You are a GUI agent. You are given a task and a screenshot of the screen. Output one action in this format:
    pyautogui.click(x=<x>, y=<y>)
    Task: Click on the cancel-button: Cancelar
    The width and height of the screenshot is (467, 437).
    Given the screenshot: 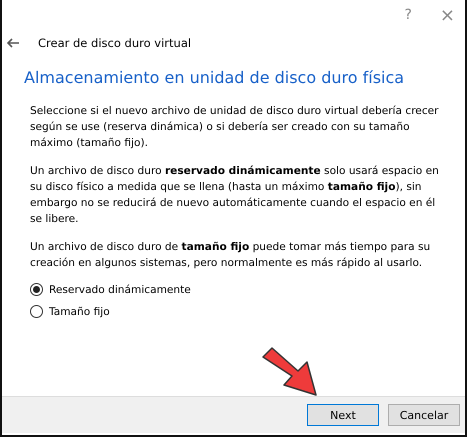 What is the action you would take?
    pyautogui.click(x=424, y=415)
    